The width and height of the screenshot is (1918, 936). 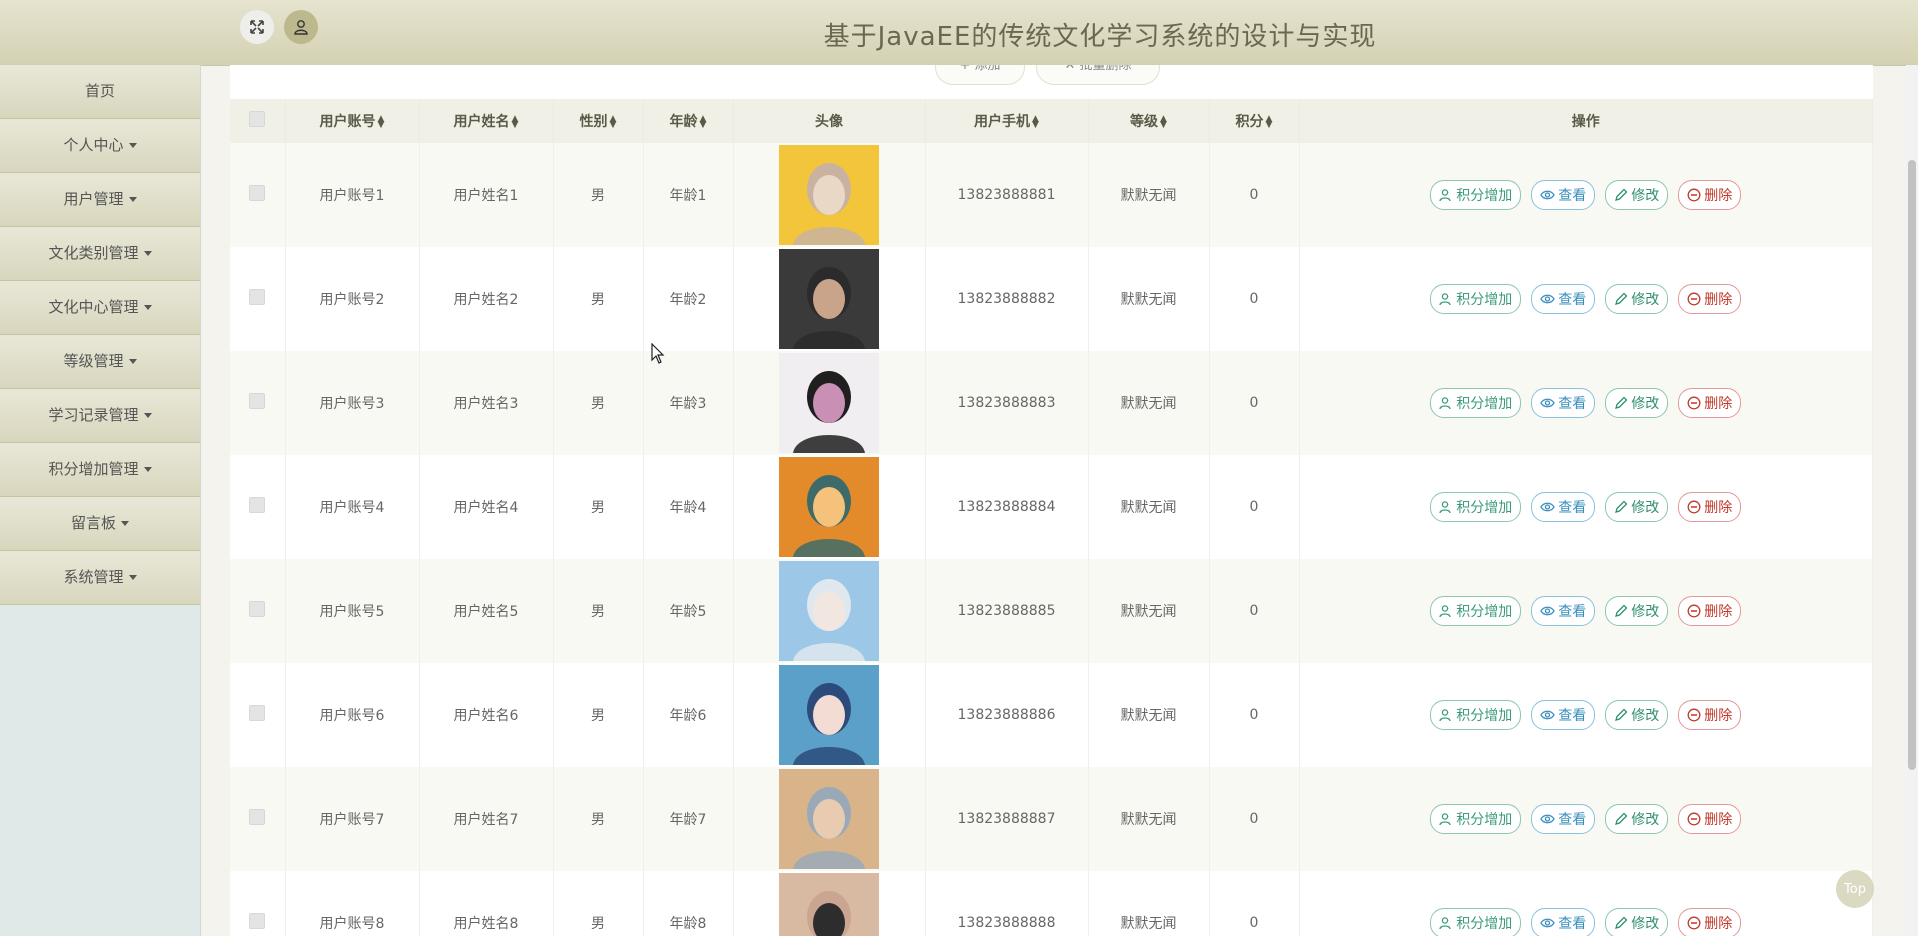 I want to click on sidebar-item-label: 用户管理, so click(x=93, y=199).